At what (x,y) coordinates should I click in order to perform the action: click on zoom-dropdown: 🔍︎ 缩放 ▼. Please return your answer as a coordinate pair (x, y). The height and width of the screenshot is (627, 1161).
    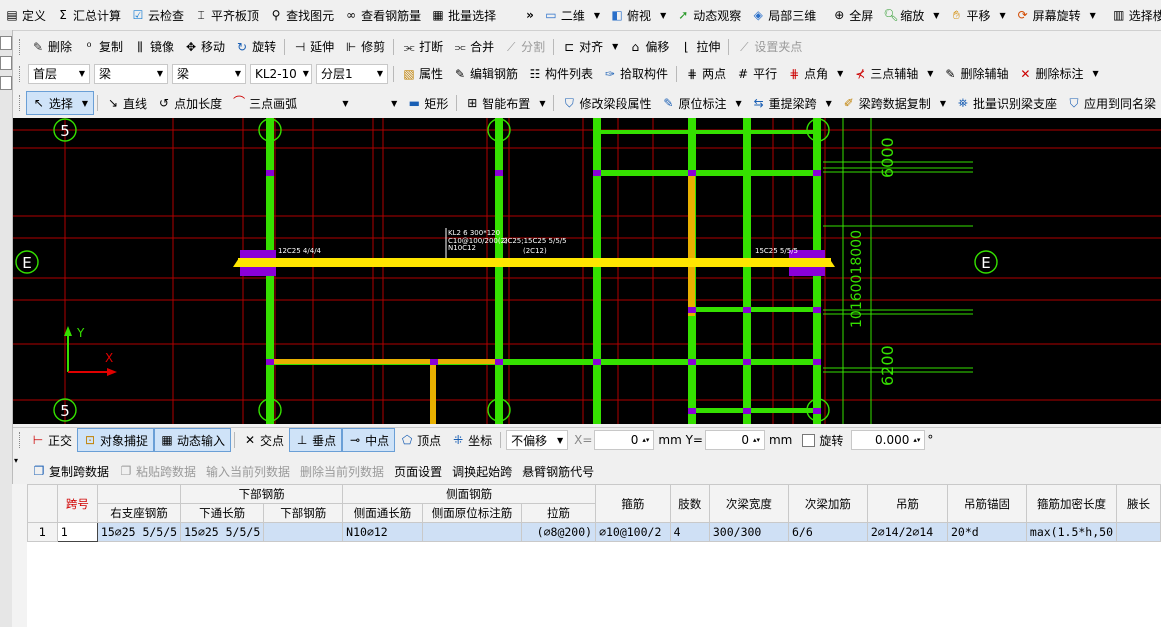
    Looking at the image, I should click on (911, 15).